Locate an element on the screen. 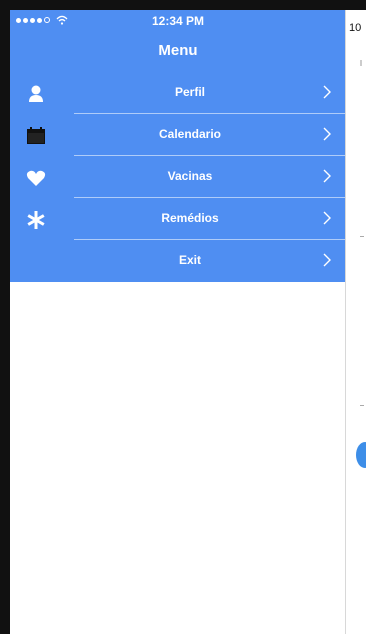 The height and width of the screenshot is (634, 366). menu-item-label: Vacinas is located at coordinates (190, 176).